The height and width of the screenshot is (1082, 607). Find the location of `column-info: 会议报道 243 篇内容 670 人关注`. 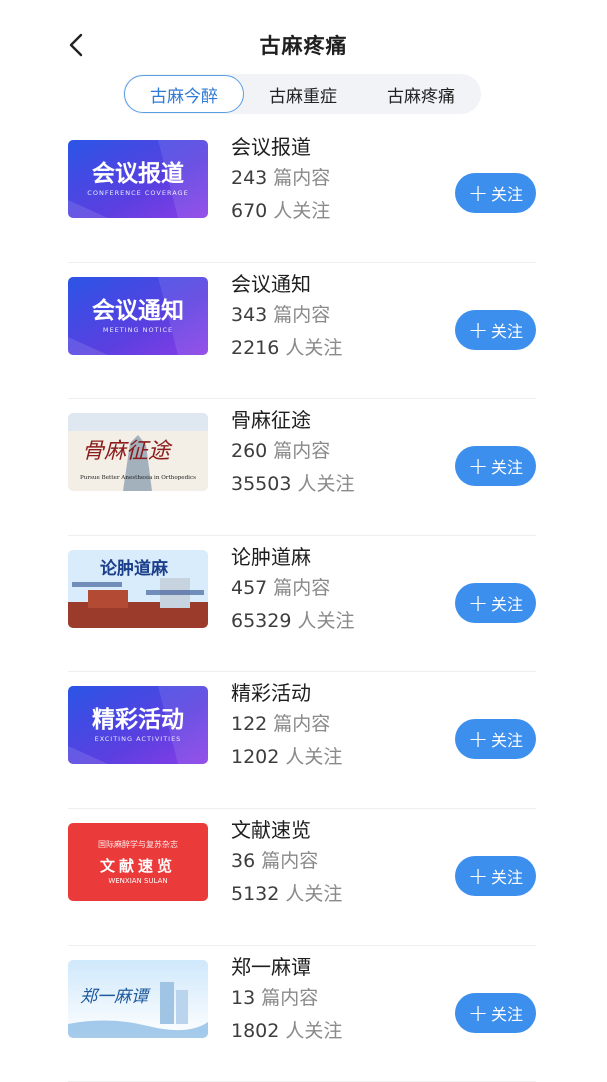

column-info: 会议报道 243 篇内容 670 人关注 is located at coordinates (280, 180).